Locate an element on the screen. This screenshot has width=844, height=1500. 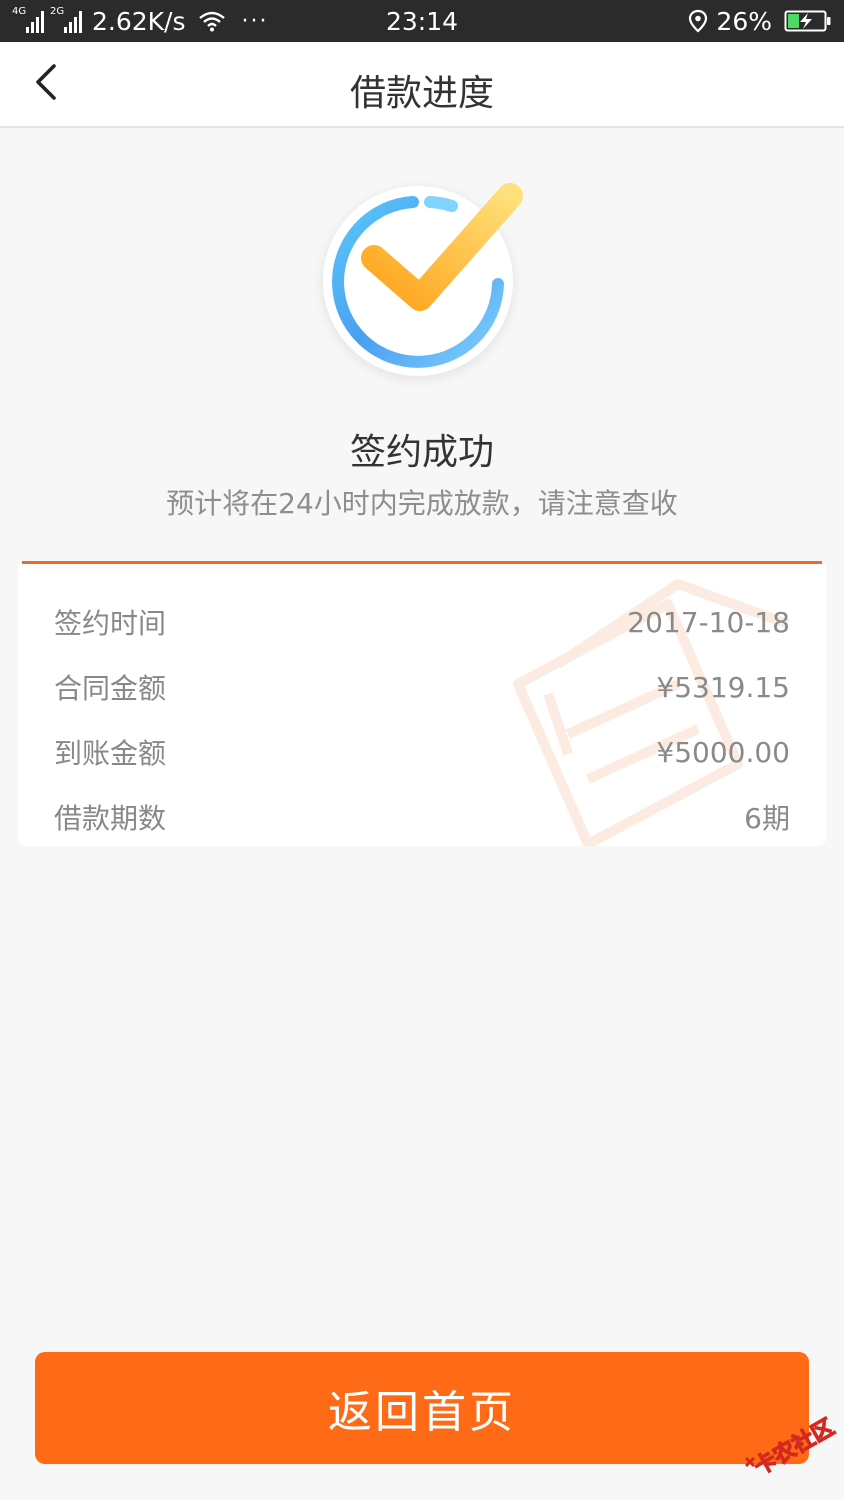
status-left: 4G 2G 2.62K/s ··· is located at coordinates (140, 21).